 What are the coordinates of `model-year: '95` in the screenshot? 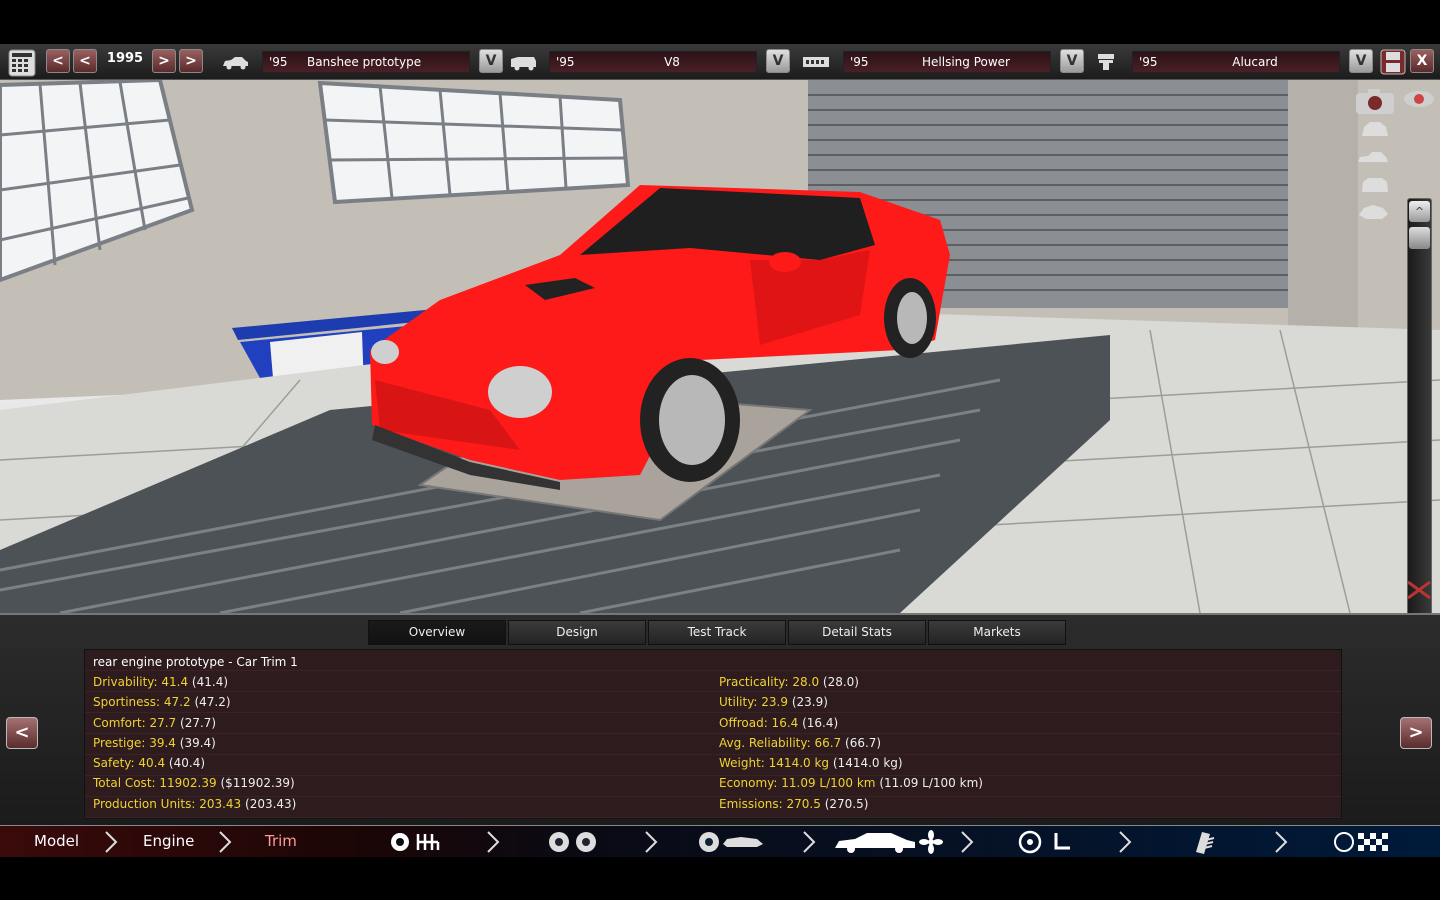 It's located at (278, 62).